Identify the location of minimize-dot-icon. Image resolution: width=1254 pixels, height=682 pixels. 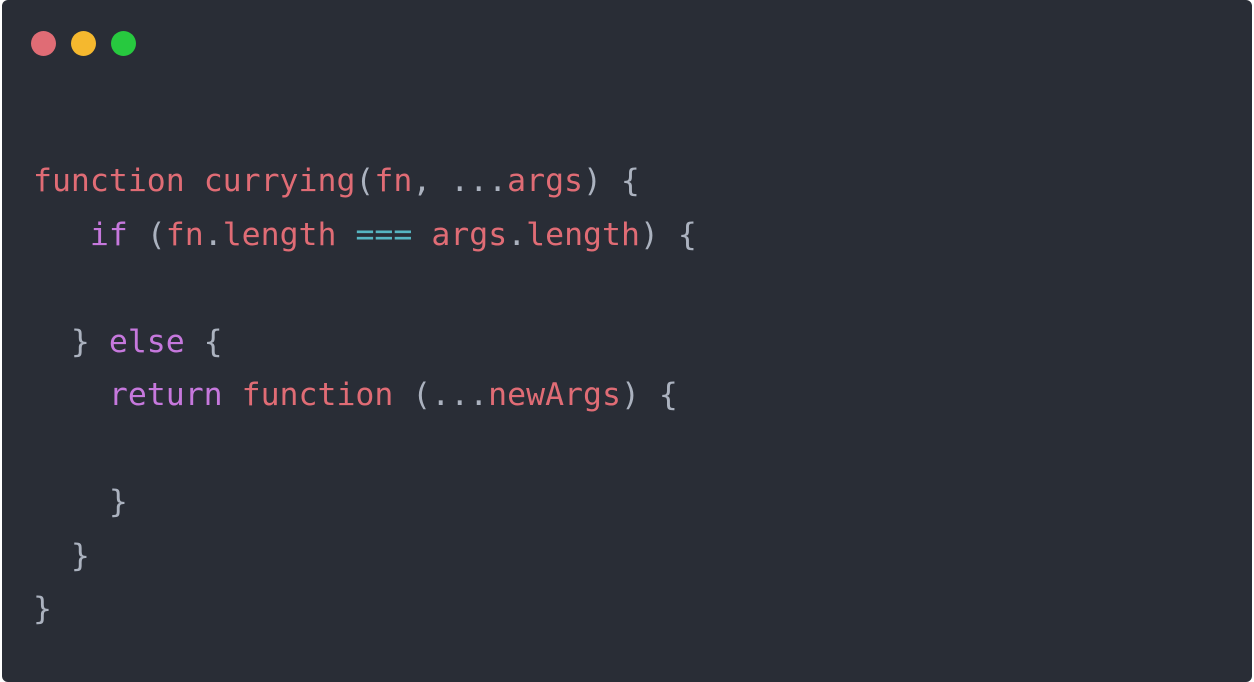
(83, 43).